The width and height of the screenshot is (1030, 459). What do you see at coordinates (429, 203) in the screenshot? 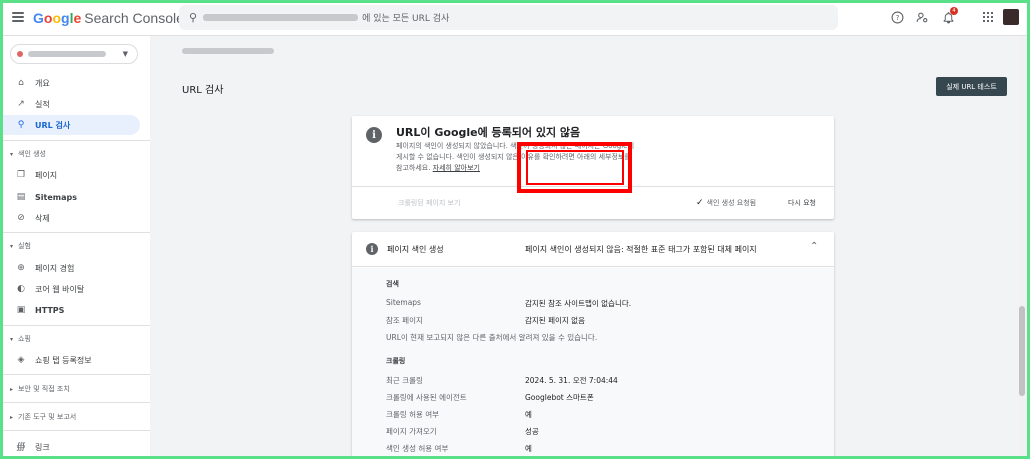
I see `view-crawled-page-link: 크롤링된 페이지 보기` at bounding box center [429, 203].